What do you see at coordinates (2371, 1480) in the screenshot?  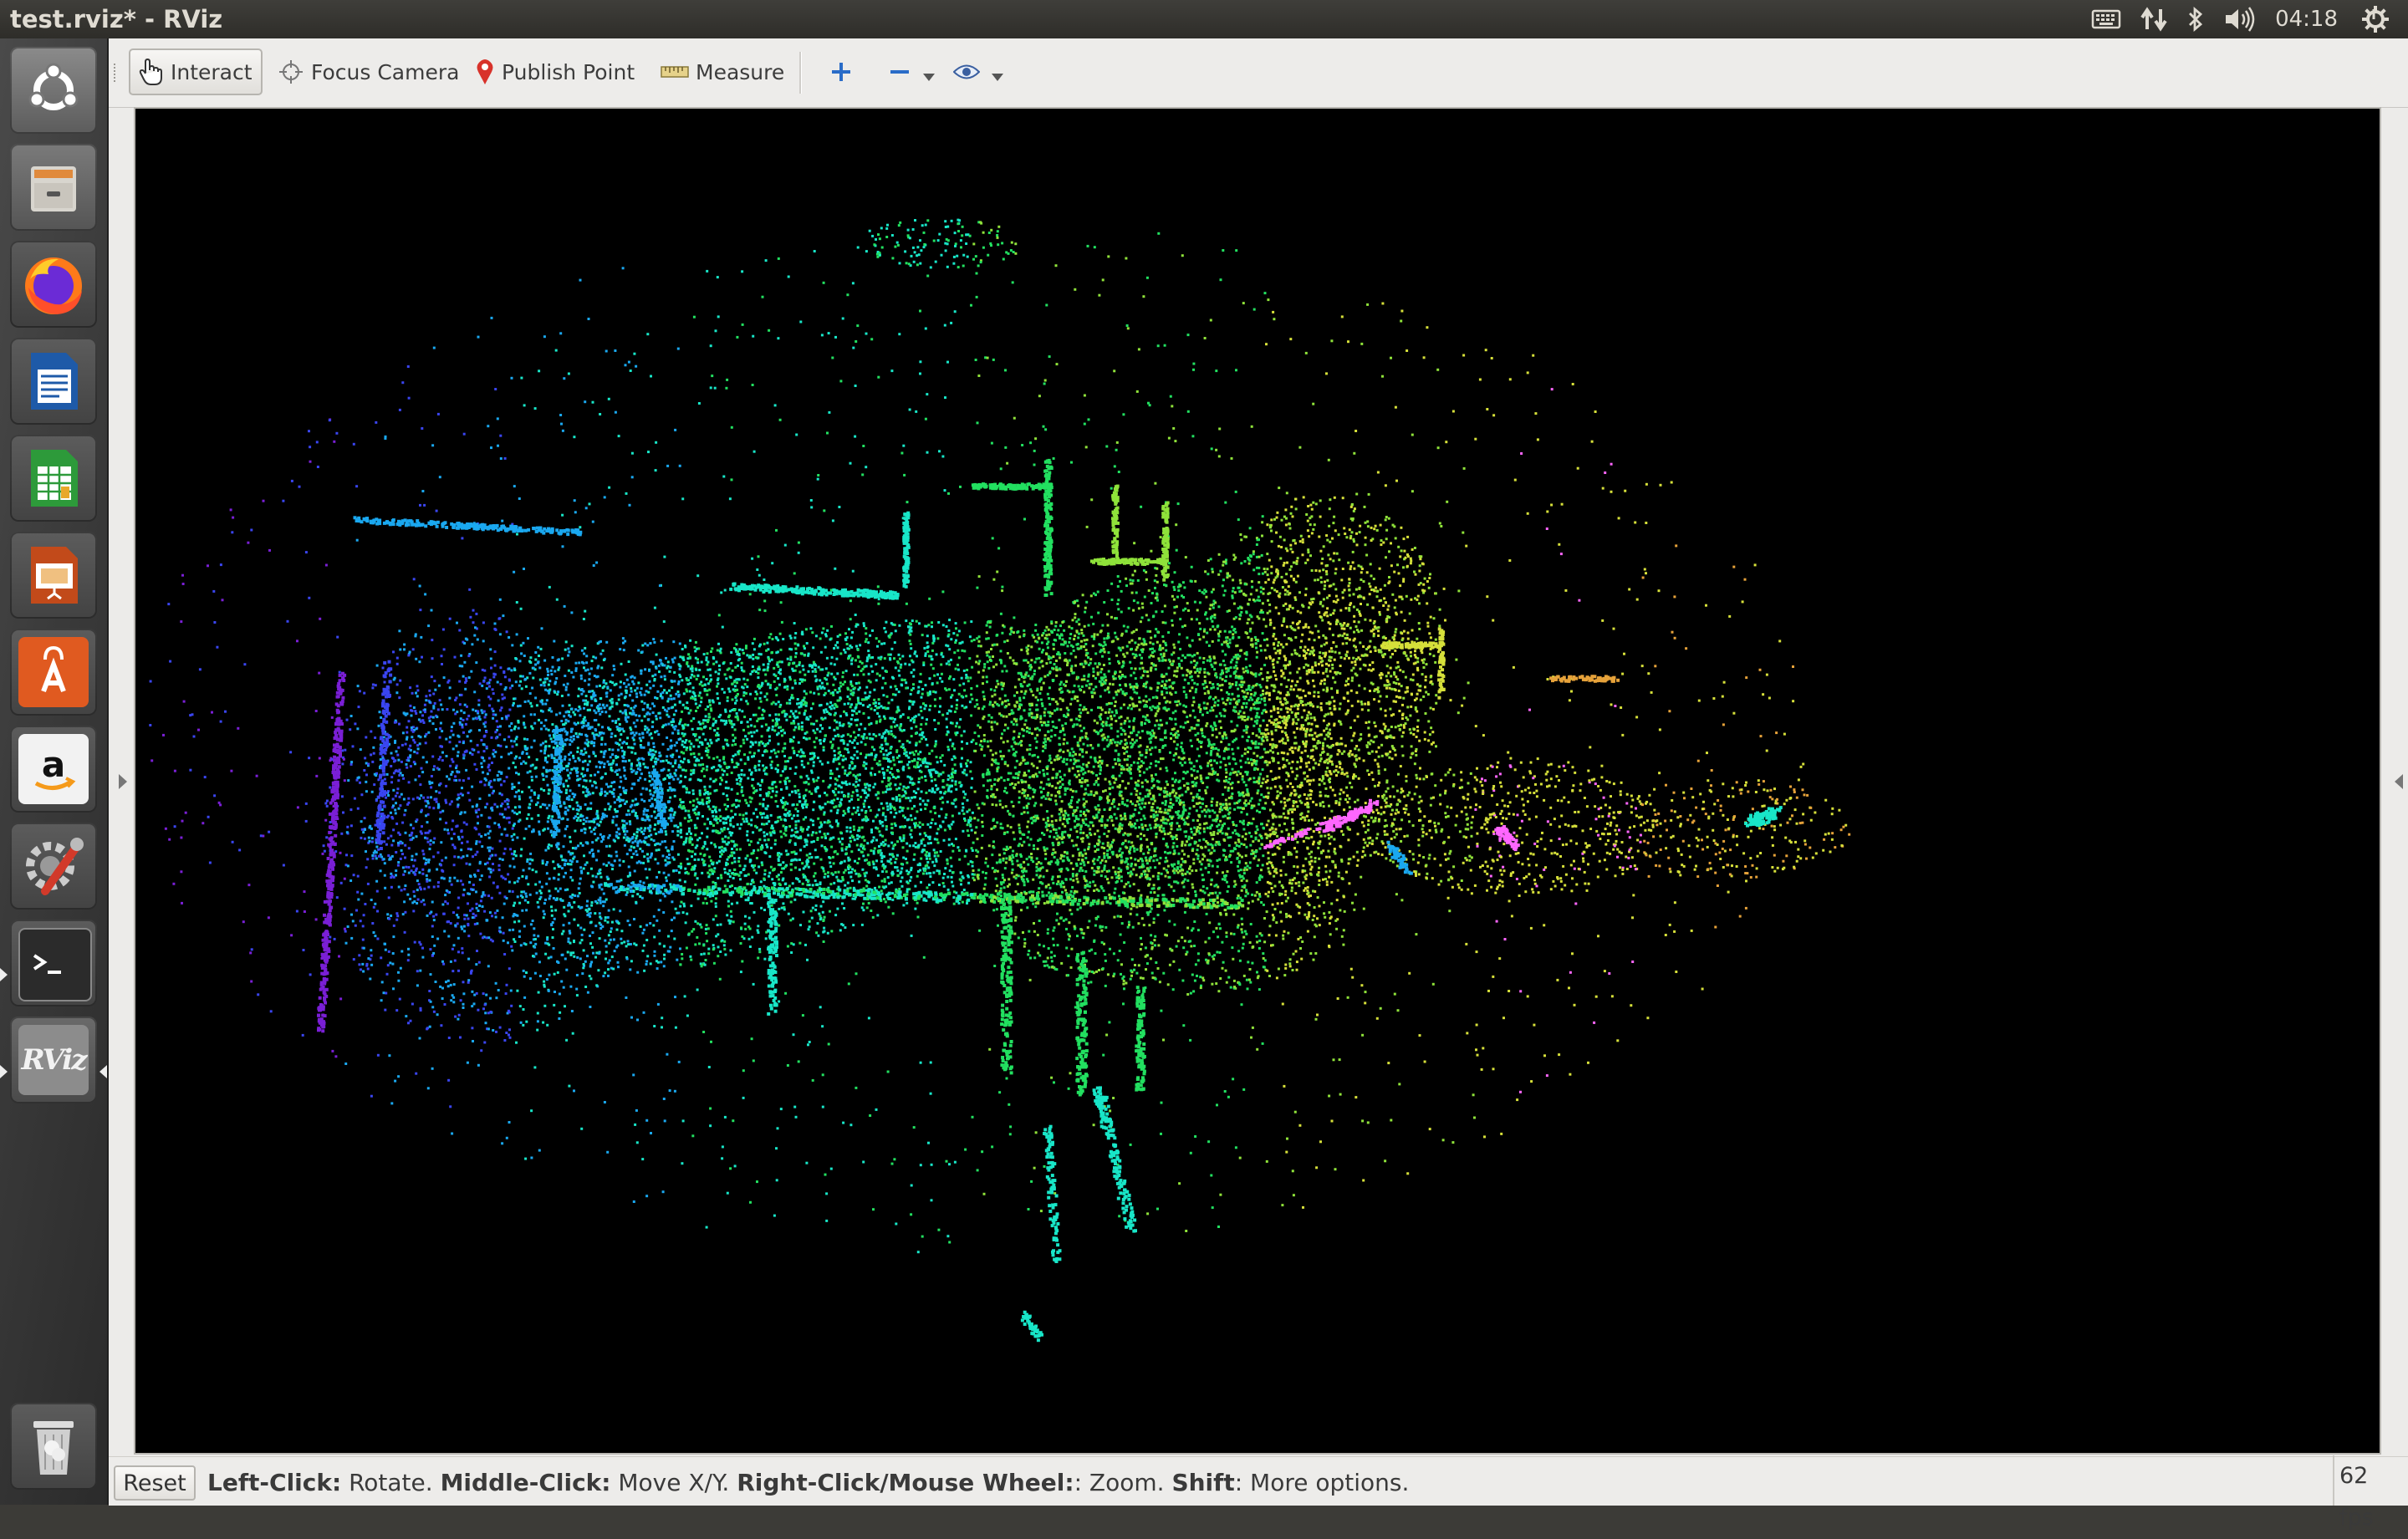 I see `fps-counter: 62 fps` at bounding box center [2371, 1480].